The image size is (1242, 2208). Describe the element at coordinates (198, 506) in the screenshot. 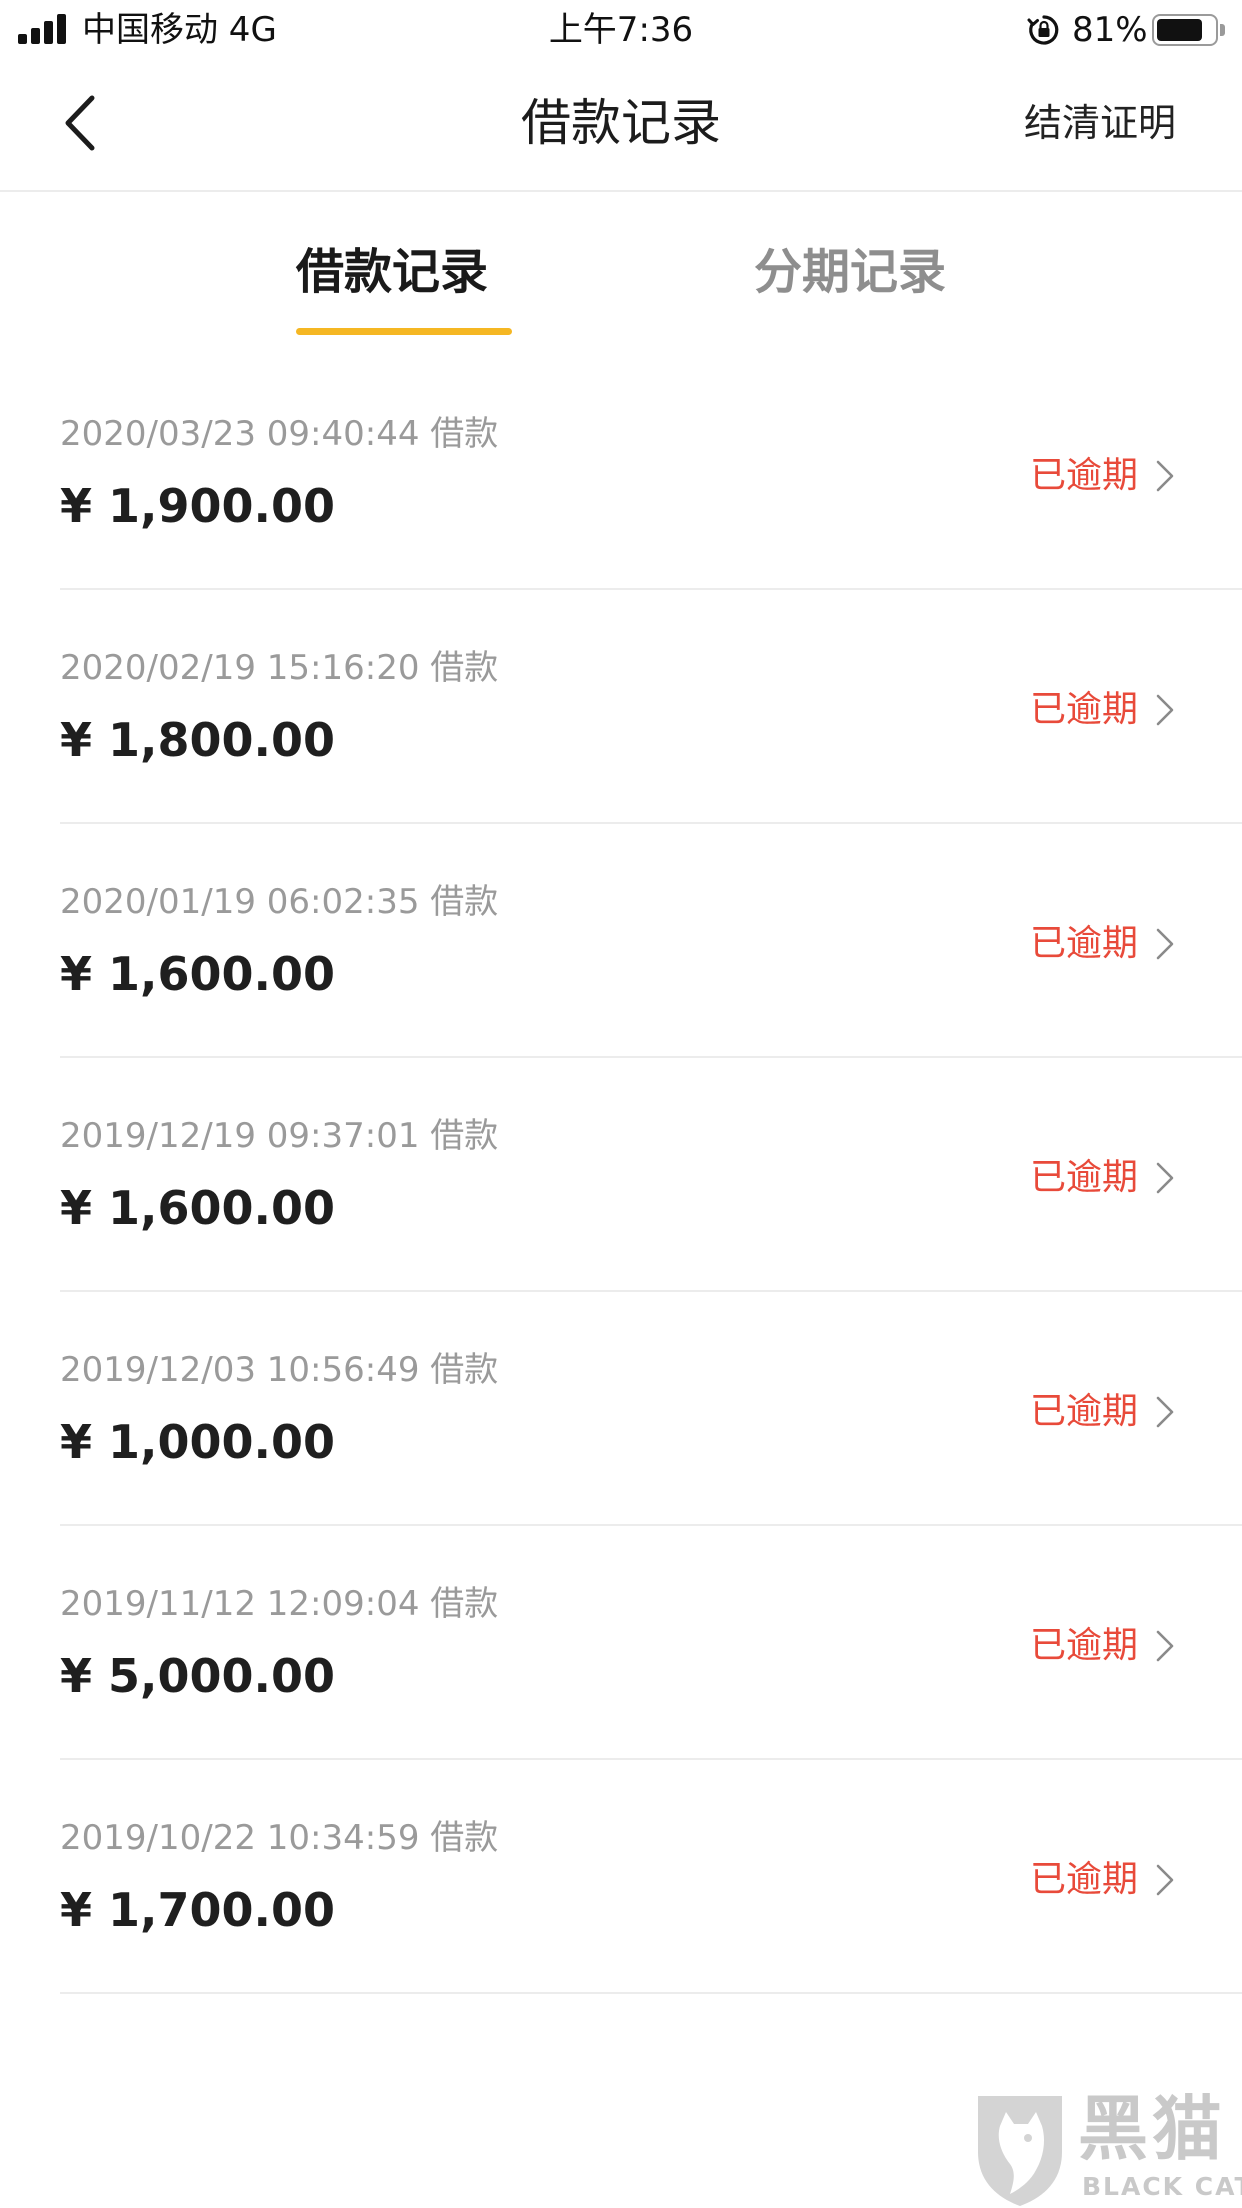

I see `loan-amount: ¥ 1,900.00` at that location.